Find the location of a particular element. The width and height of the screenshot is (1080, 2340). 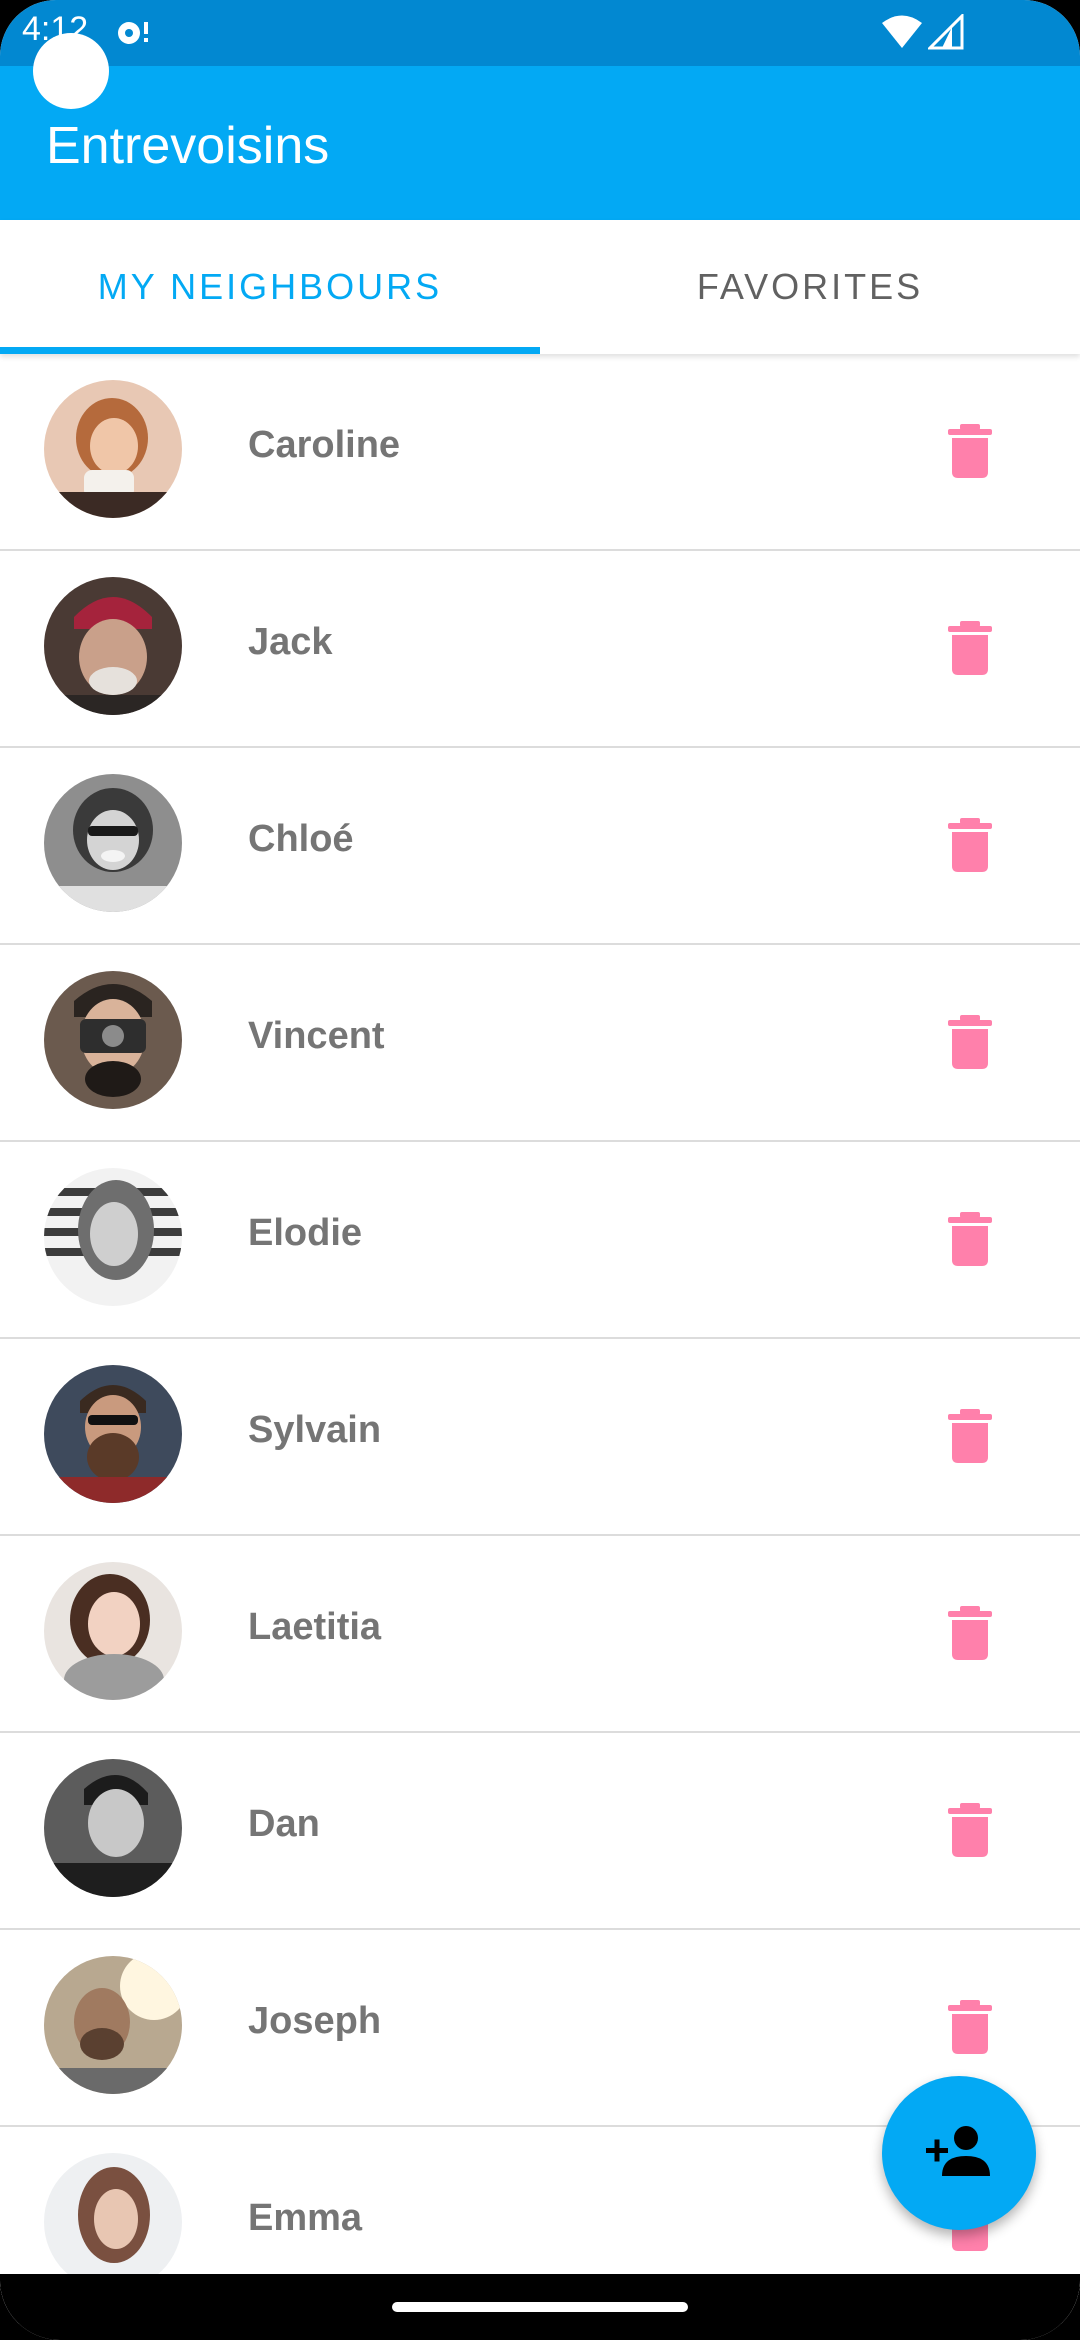

app-bar: Entrevoisins is located at coordinates (540, 143).